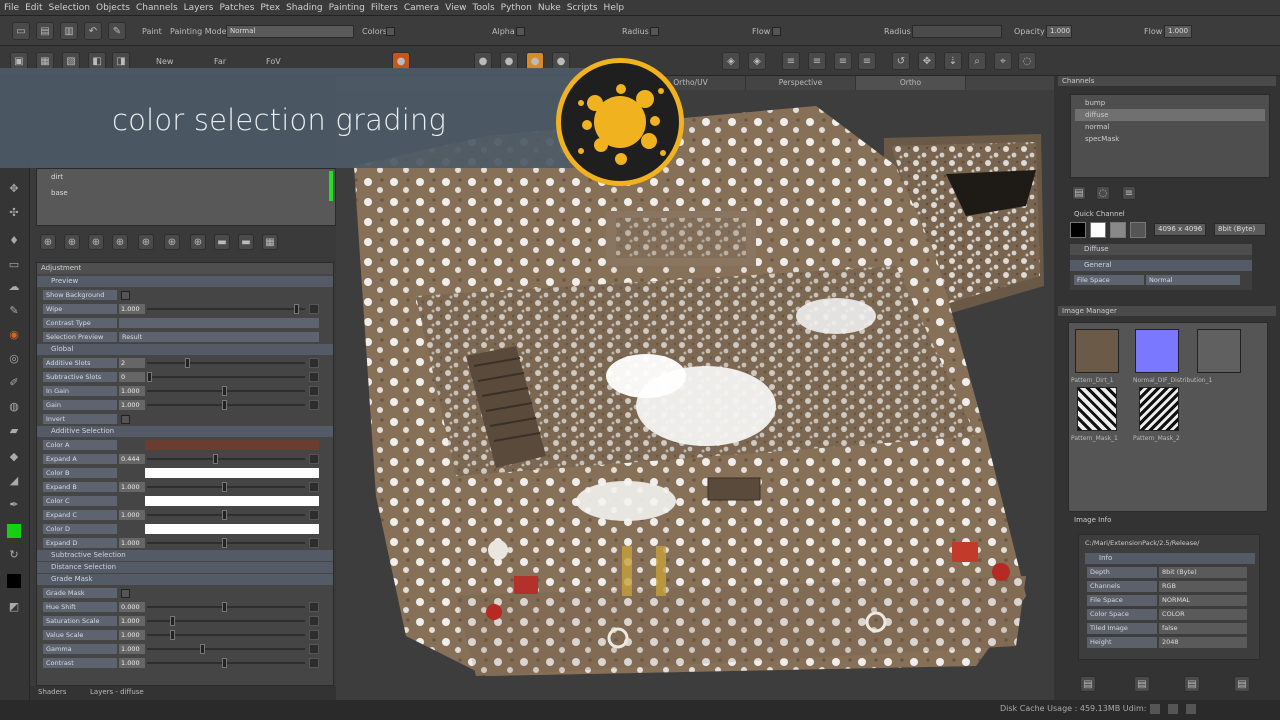  Describe the element at coordinates (1178, 31) in the screenshot. I see `flow-field: 1.000` at that location.